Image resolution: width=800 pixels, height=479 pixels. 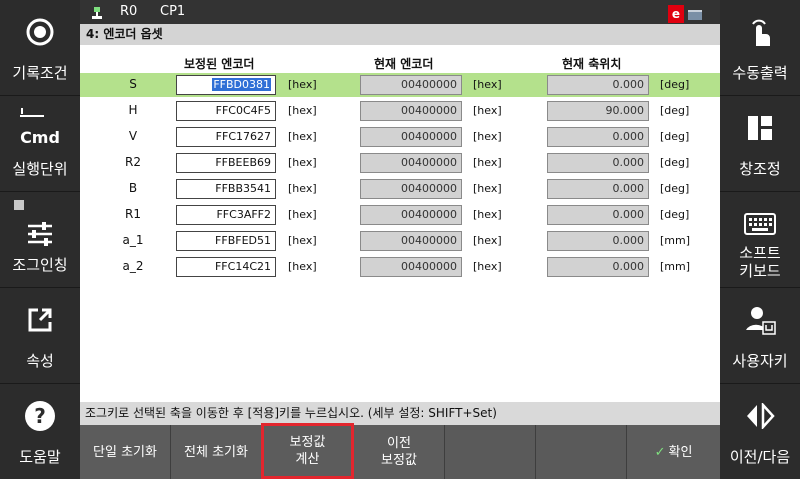 What do you see at coordinates (226, 241) in the screenshot?
I see `corrected-encoder-field: FFBFED51` at bounding box center [226, 241].